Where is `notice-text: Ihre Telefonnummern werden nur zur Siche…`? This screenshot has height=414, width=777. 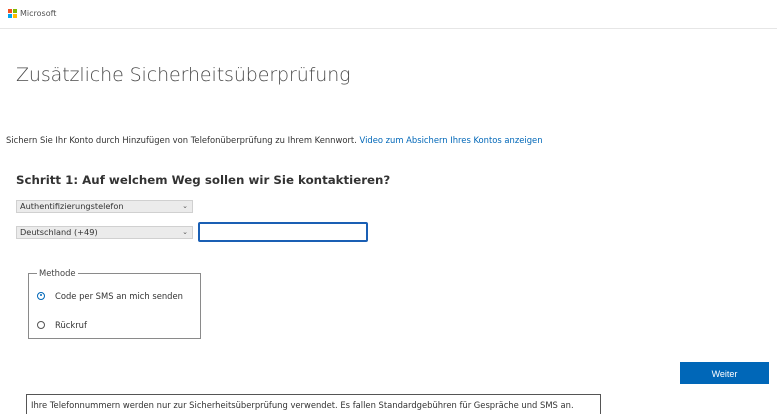
notice-text: Ihre Telefonnummern werden nur zur Siche… is located at coordinates (302, 405).